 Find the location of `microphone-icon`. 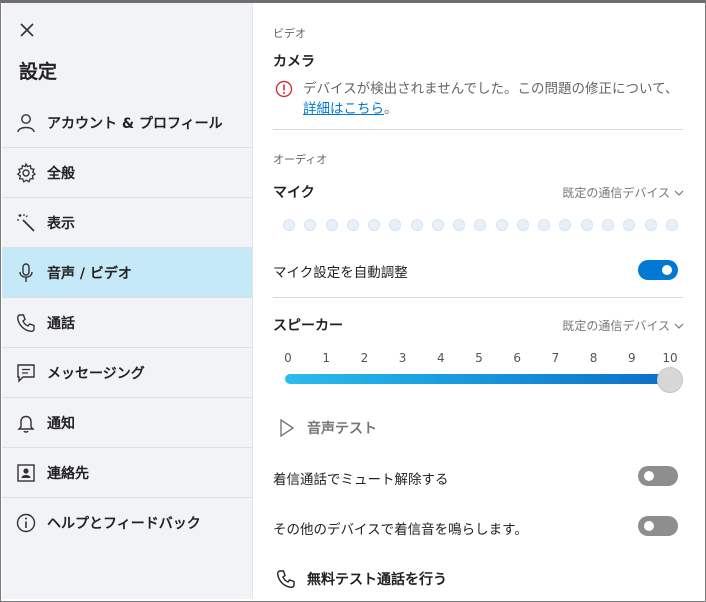

microphone-icon is located at coordinates (26, 273).